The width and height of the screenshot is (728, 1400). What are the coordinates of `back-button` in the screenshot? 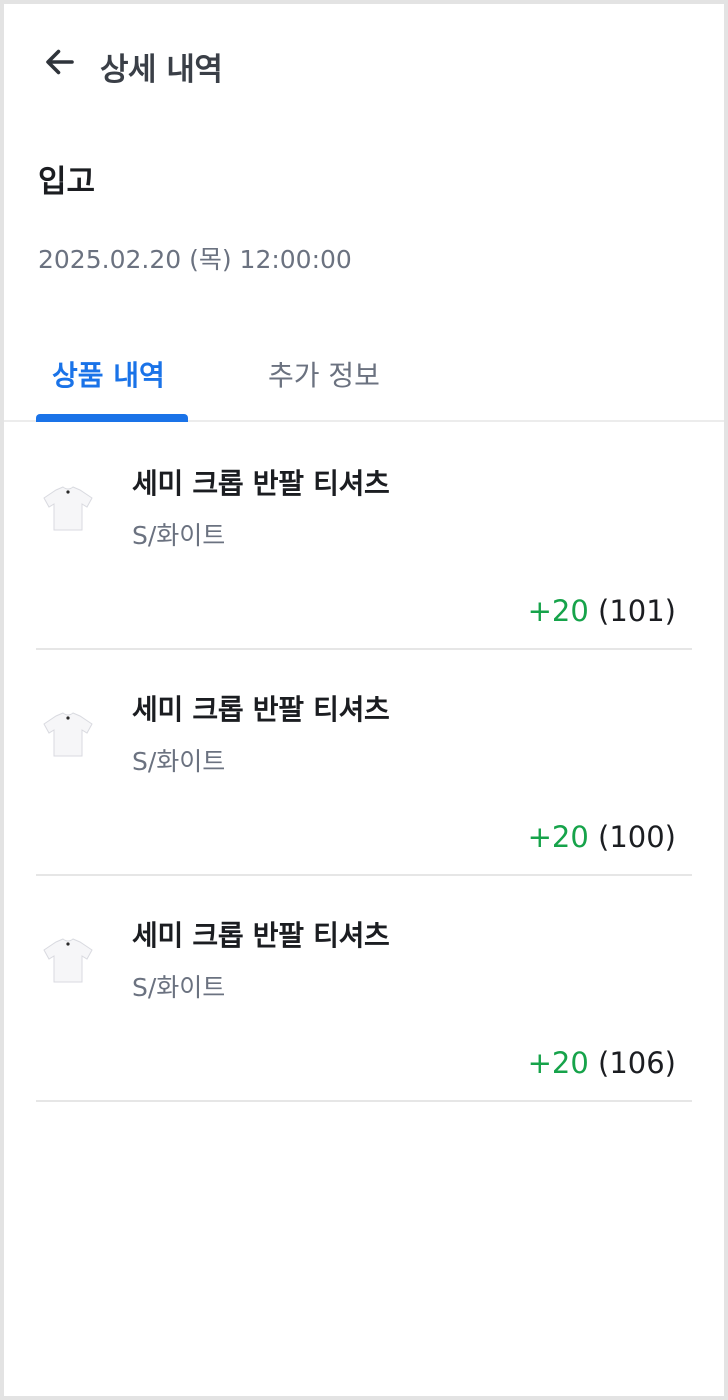 It's located at (60, 62).